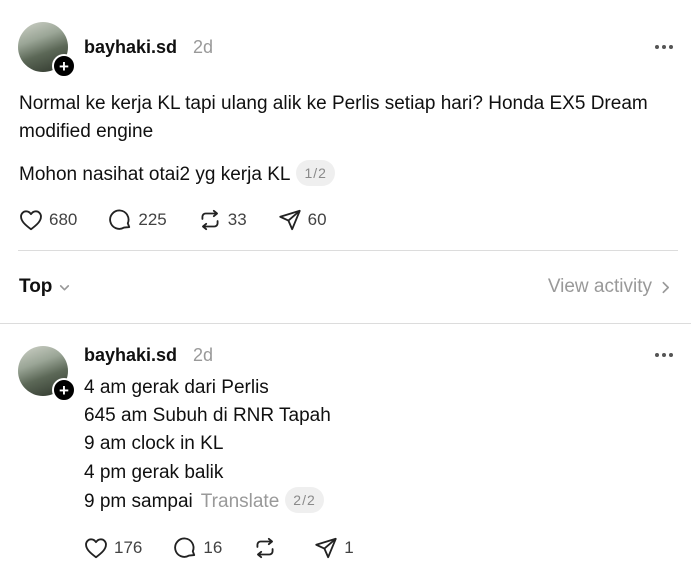  What do you see at coordinates (203, 355) in the screenshot?
I see `reply-time: 2d` at bounding box center [203, 355].